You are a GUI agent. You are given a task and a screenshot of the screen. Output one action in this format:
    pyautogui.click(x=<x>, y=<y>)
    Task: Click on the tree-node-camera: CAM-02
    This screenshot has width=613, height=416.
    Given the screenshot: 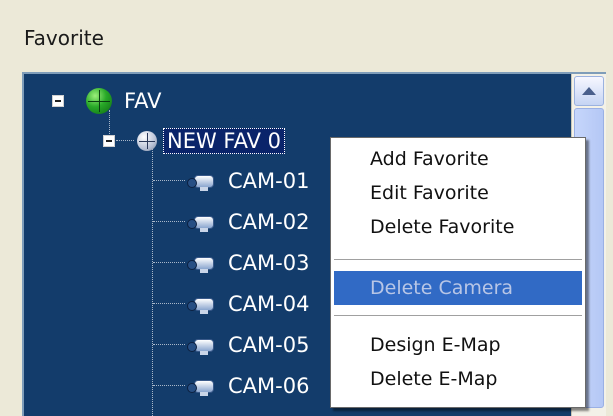 What is the action you would take?
    pyautogui.click(x=247, y=222)
    